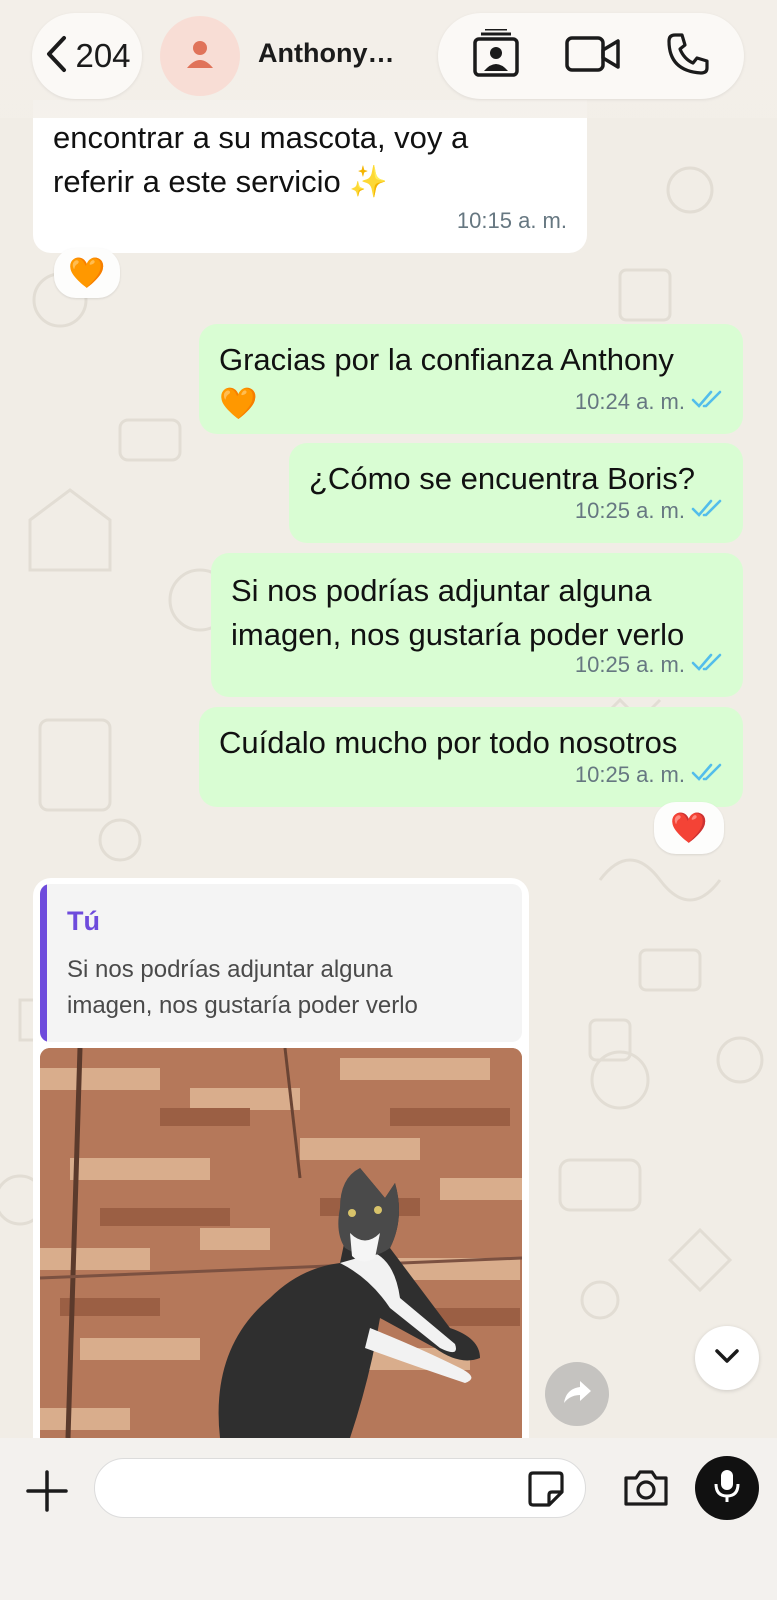  I want to click on quote-author: Tú, so click(83, 921).